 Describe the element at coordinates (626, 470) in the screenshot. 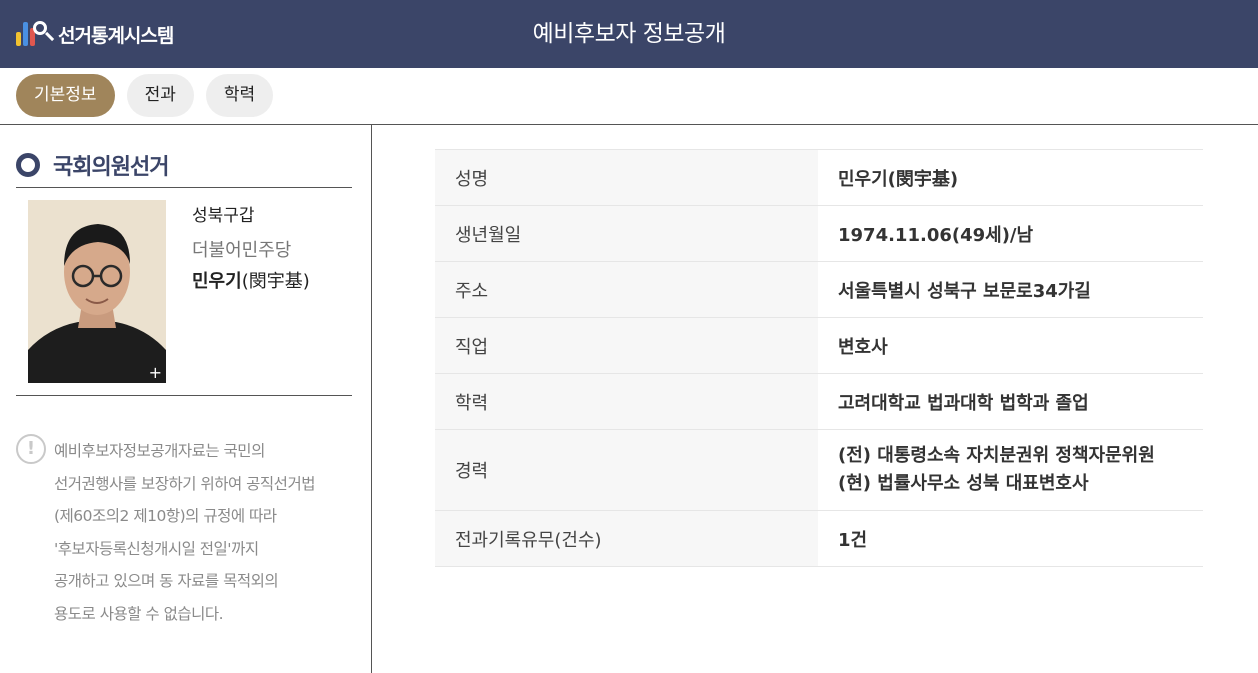

I see `row-label: 경력` at that location.